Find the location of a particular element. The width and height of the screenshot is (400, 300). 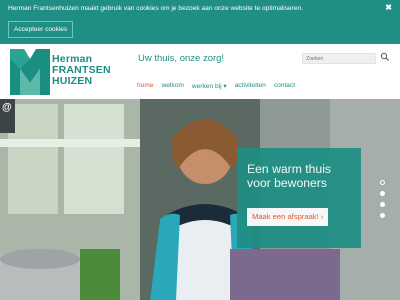

tagline: Uw thuis, onze zorg! is located at coordinates (181, 58).